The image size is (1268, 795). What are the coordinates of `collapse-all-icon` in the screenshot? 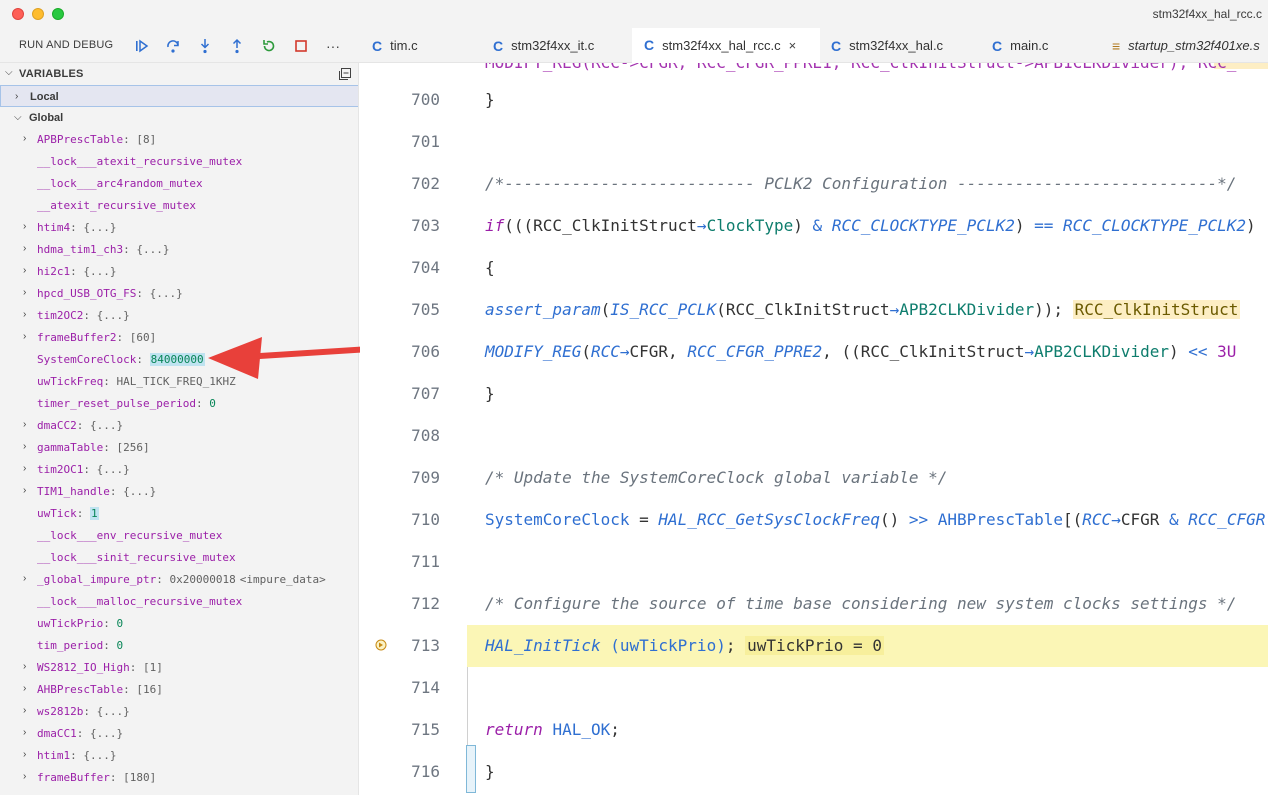 It's located at (345, 74).